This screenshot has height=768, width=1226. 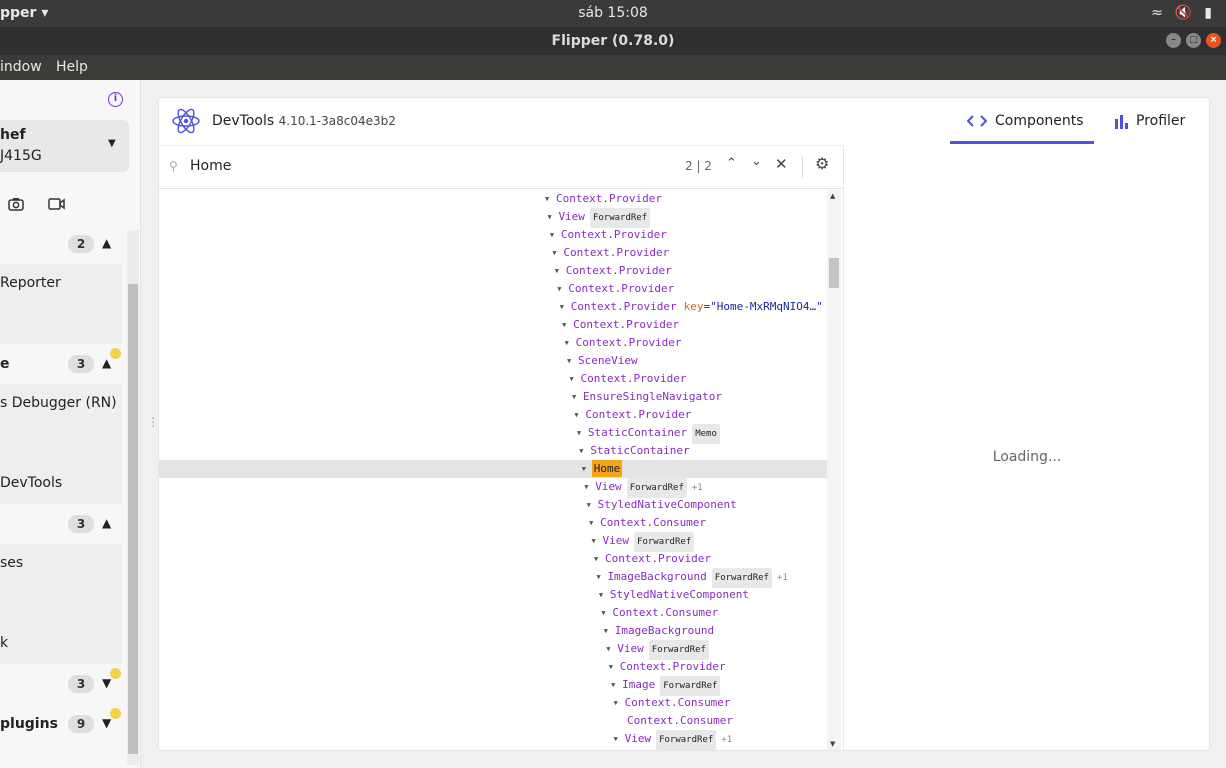 I want to click on camera-icon, so click(x=16, y=204).